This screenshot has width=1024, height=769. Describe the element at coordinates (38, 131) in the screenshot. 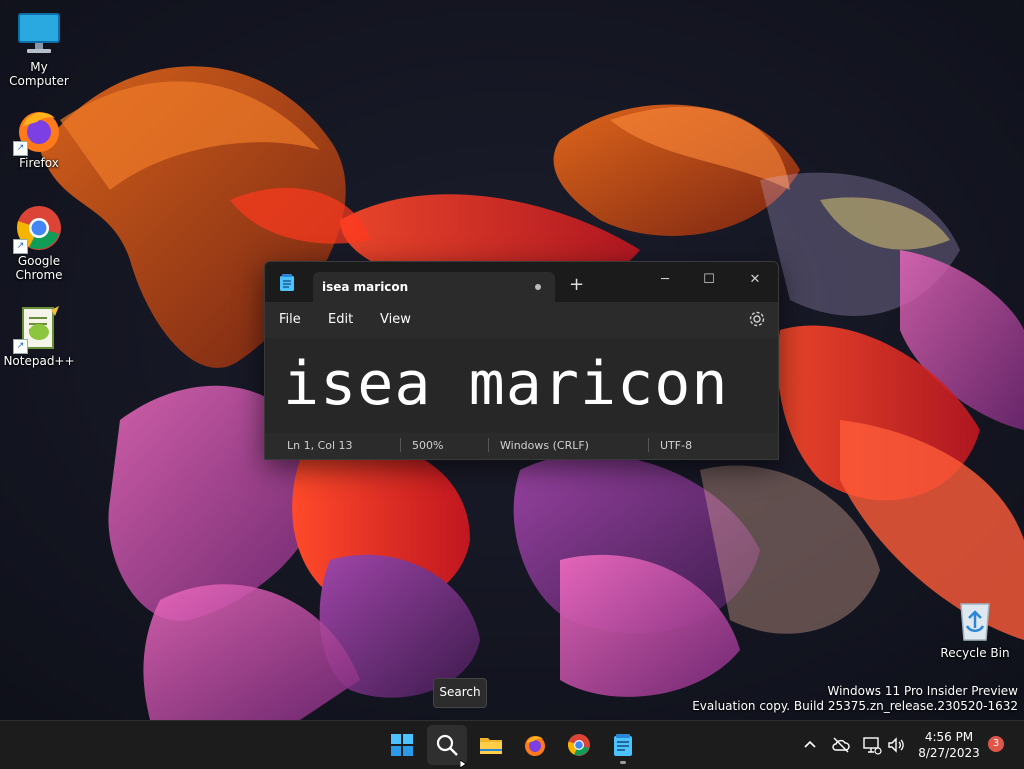

I see `firefox-icon: ↗` at that location.